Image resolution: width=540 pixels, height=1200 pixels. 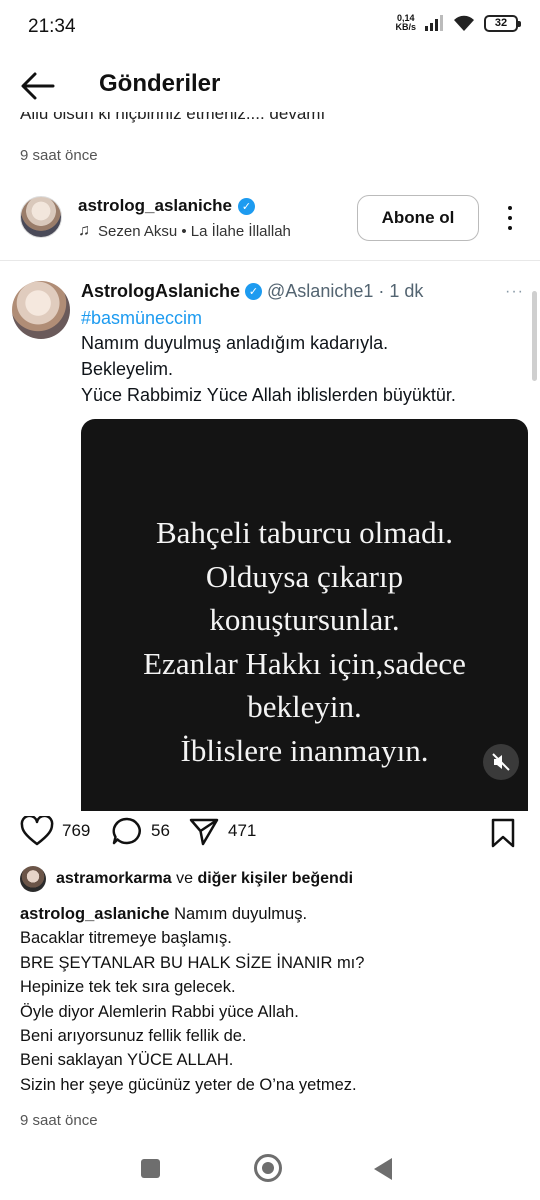 I want to click on status-icons: 0,14 KB/s 32, so click(x=458, y=22).